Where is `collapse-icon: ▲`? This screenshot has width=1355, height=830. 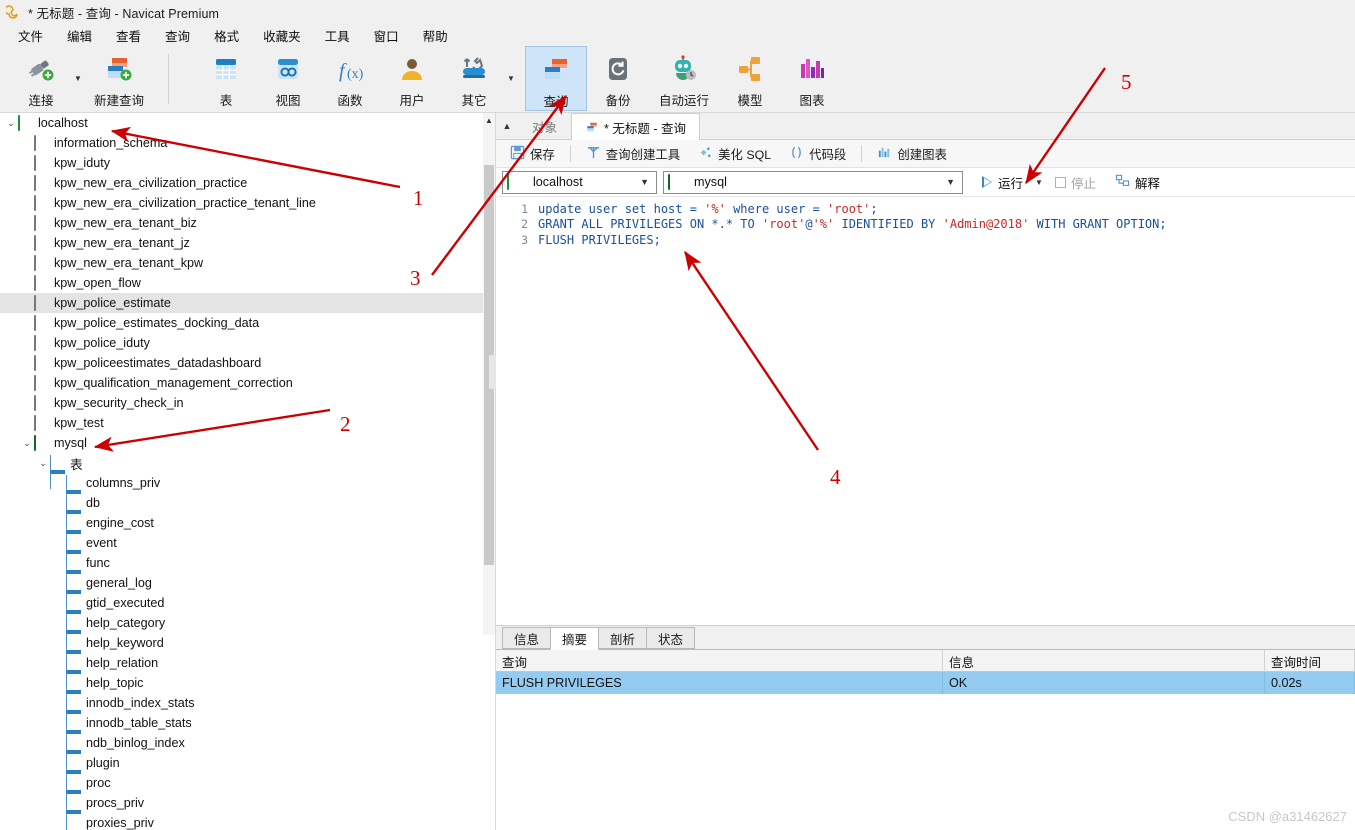
collapse-icon: ▲ is located at coordinates (507, 126).